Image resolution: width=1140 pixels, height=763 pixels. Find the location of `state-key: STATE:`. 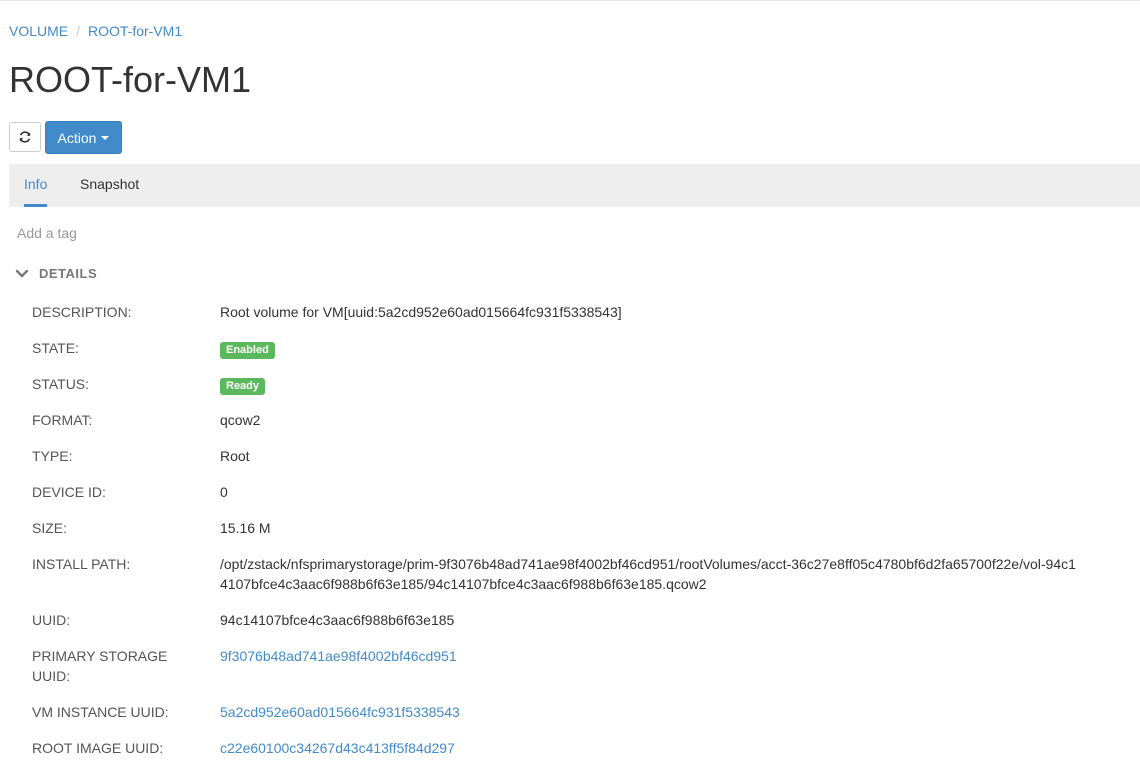

state-key: STATE: is located at coordinates (55, 348).